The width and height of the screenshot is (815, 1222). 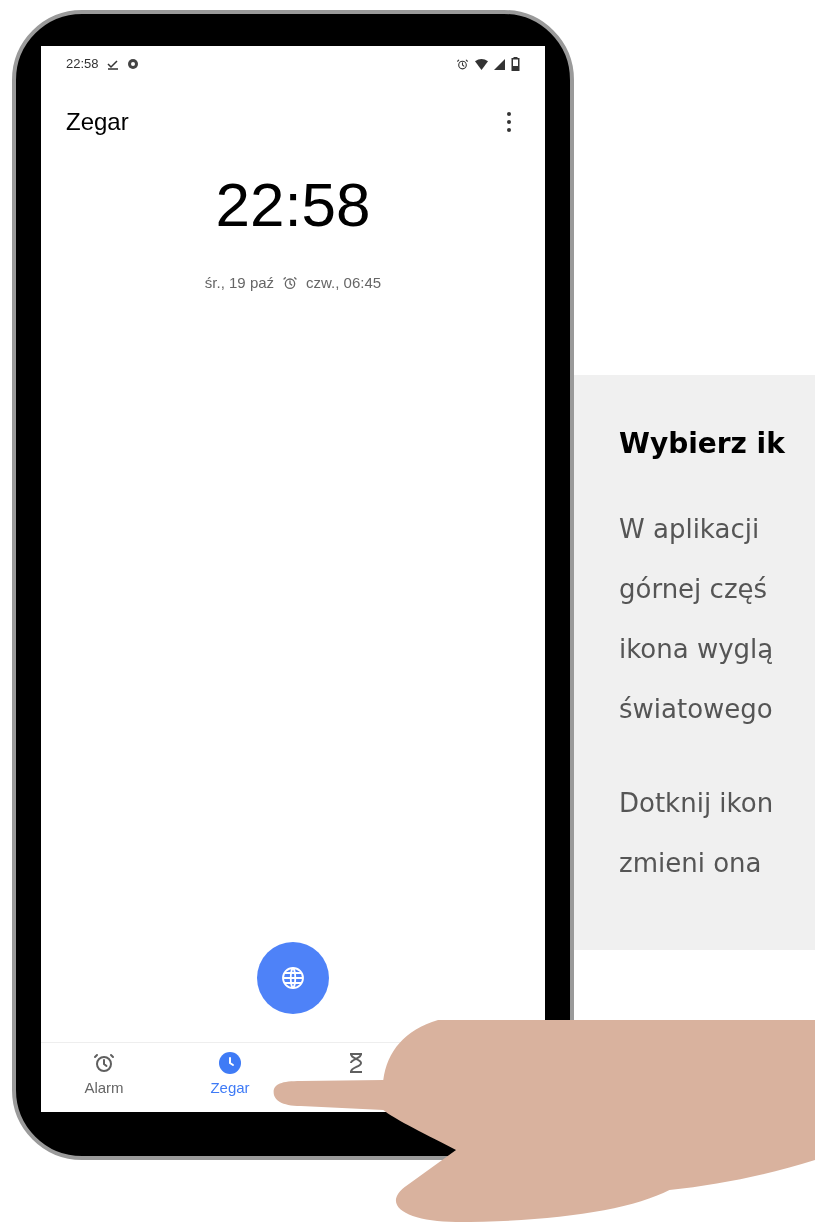 I want to click on wifi-icon, so click(x=481, y=64).